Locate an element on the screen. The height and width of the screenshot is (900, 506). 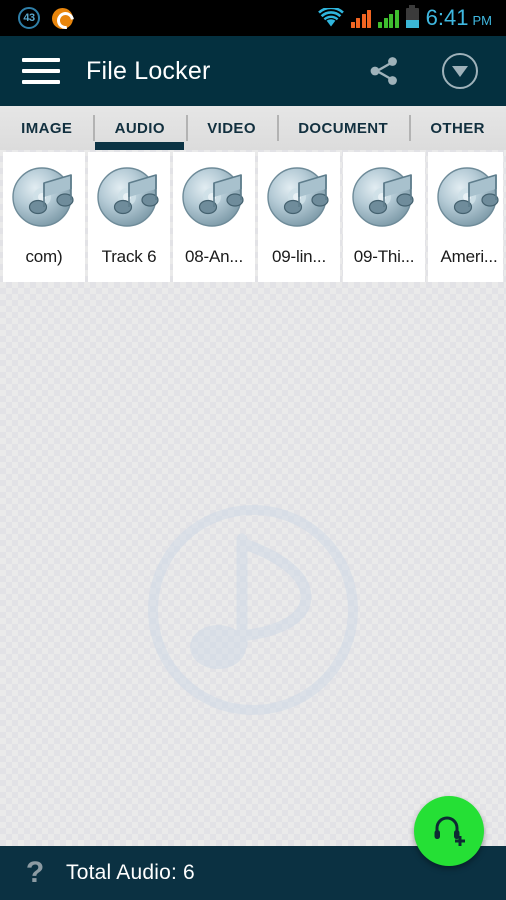
tab-image-label: IMAGE is located at coordinates (47, 128).